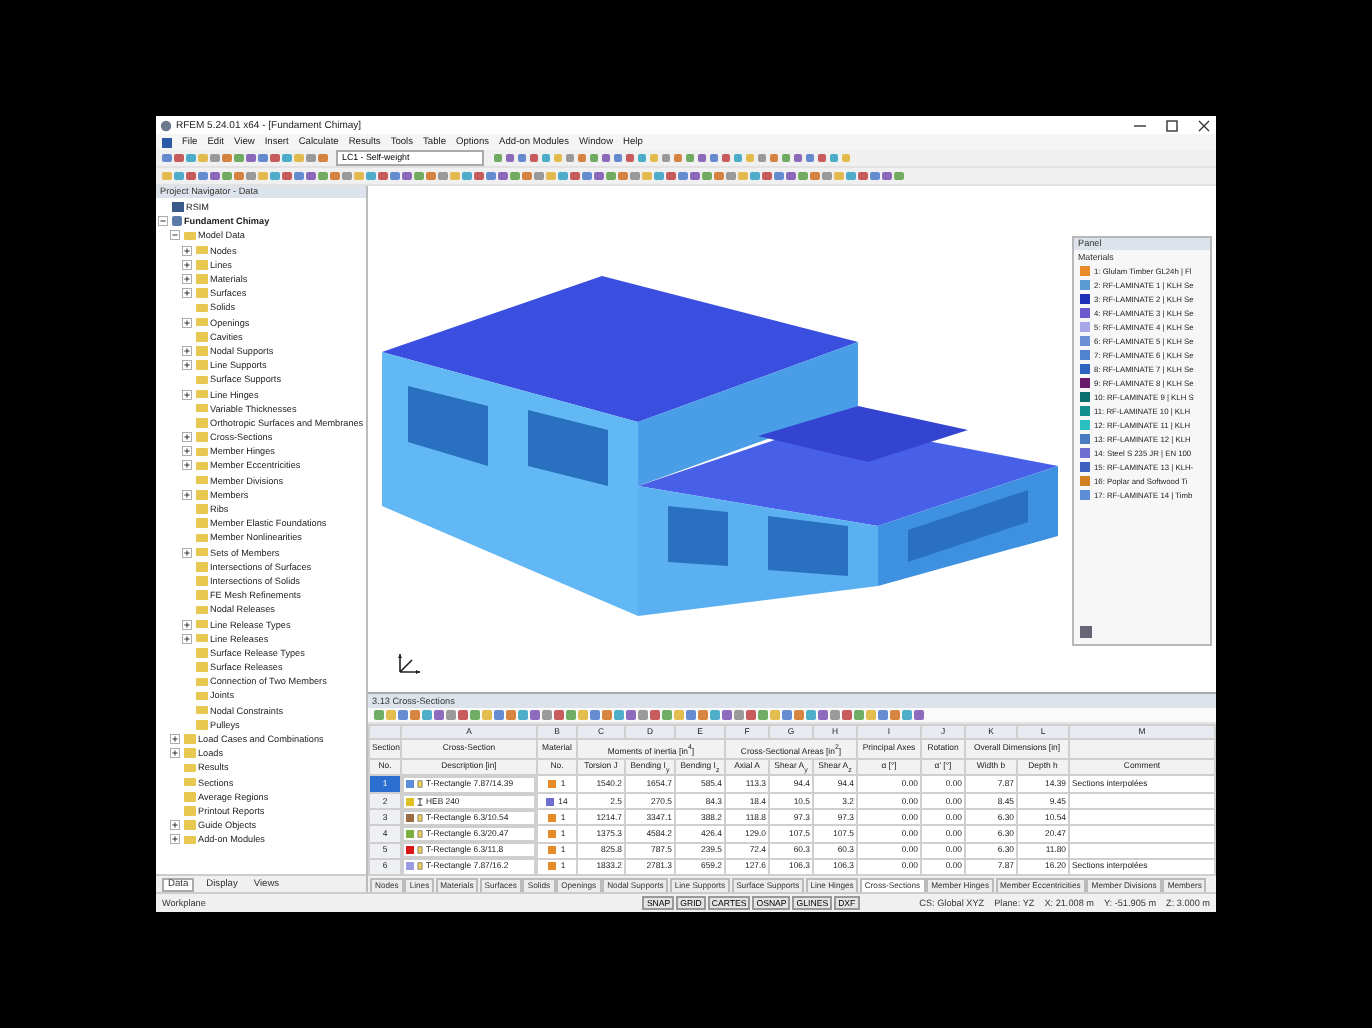 The height and width of the screenshot is (1028, 1372). Describe the element at coordinates (176, 221) in the screenshot. I see `project-icon` at that location.